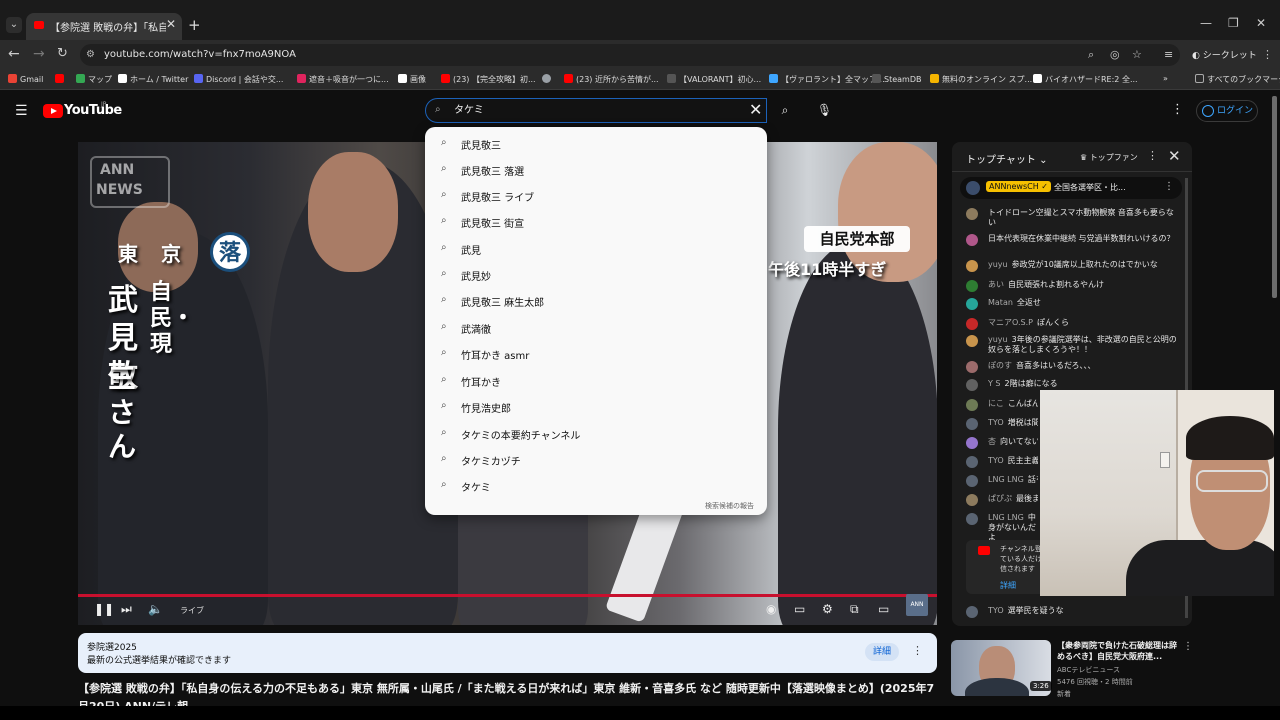  Describe the element at coordinates (596, 196) in the screenshot. I see `suggestion-item: ⌕ 武見敬三 ライブ` at that location.